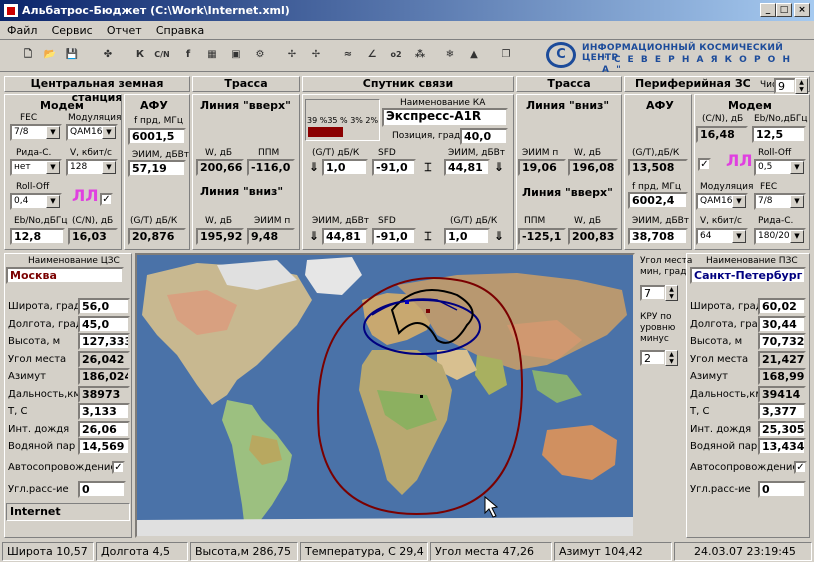  Describe the element at coordinates (407, 10) in the screenshot. I see `title-bar: Альбатрос-Бюджет (C:\Work\Internet.xml)` at that location.